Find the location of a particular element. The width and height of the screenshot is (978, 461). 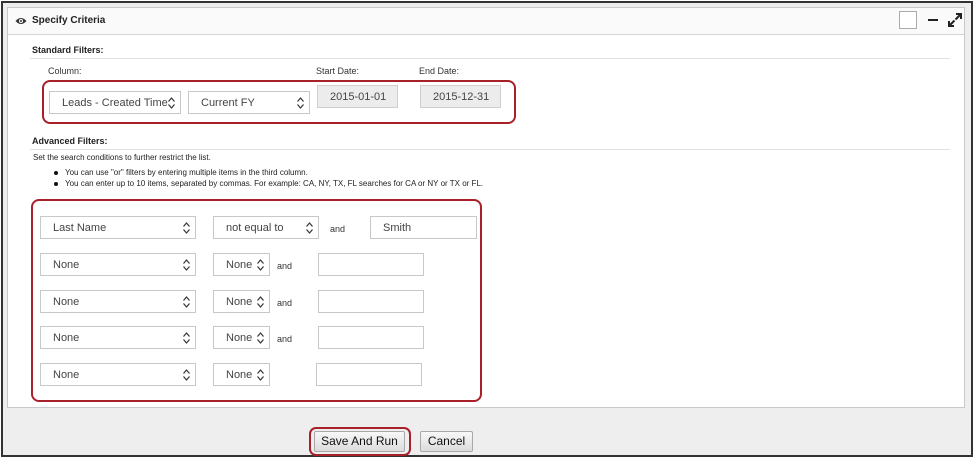

expand-button is located at coordinates (955, 20).